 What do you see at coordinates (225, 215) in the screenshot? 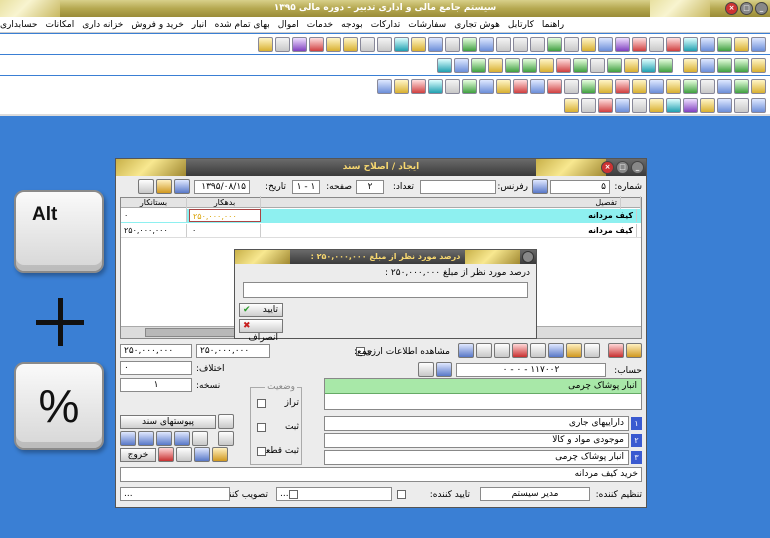
I see `row-debit: ۲۵۰,۰۰۰,۰۰۰` at bounding box center [225, 215].